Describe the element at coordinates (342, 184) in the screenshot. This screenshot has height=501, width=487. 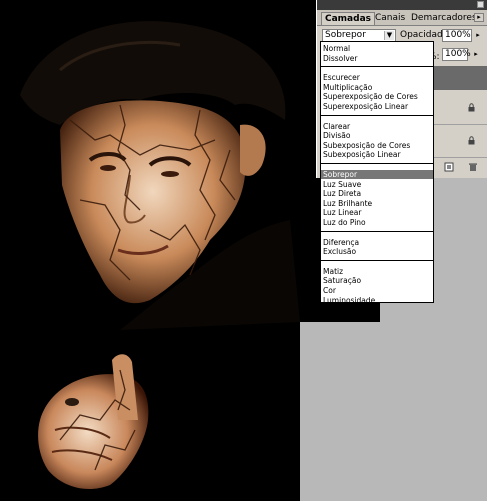
I see `blend-mode-option: Luz Suave` at that location.